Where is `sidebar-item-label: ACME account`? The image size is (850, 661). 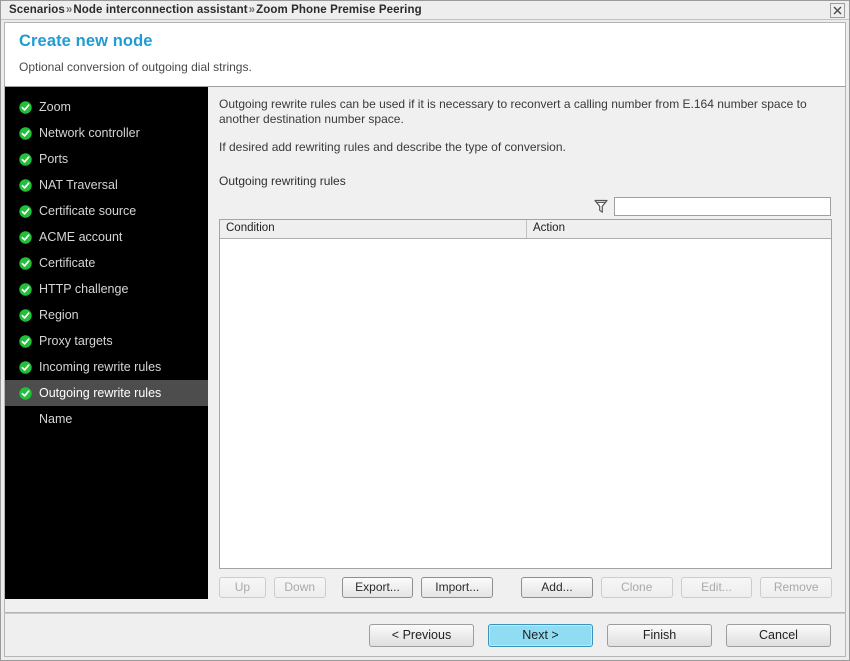
sidebar-item-label: ACME account is located at coordinates (81, 237).